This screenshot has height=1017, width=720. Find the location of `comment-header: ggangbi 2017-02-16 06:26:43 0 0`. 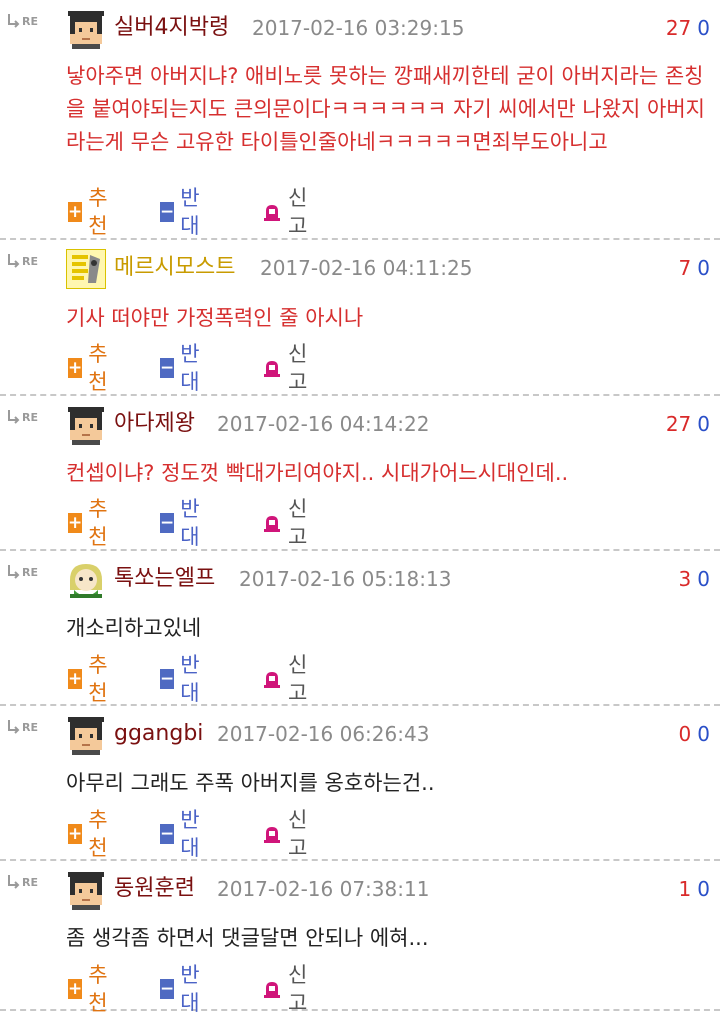

comment-header: ggangbi 2017-02-16 06:26:43 0 0 is located at coordinates (412, 734).